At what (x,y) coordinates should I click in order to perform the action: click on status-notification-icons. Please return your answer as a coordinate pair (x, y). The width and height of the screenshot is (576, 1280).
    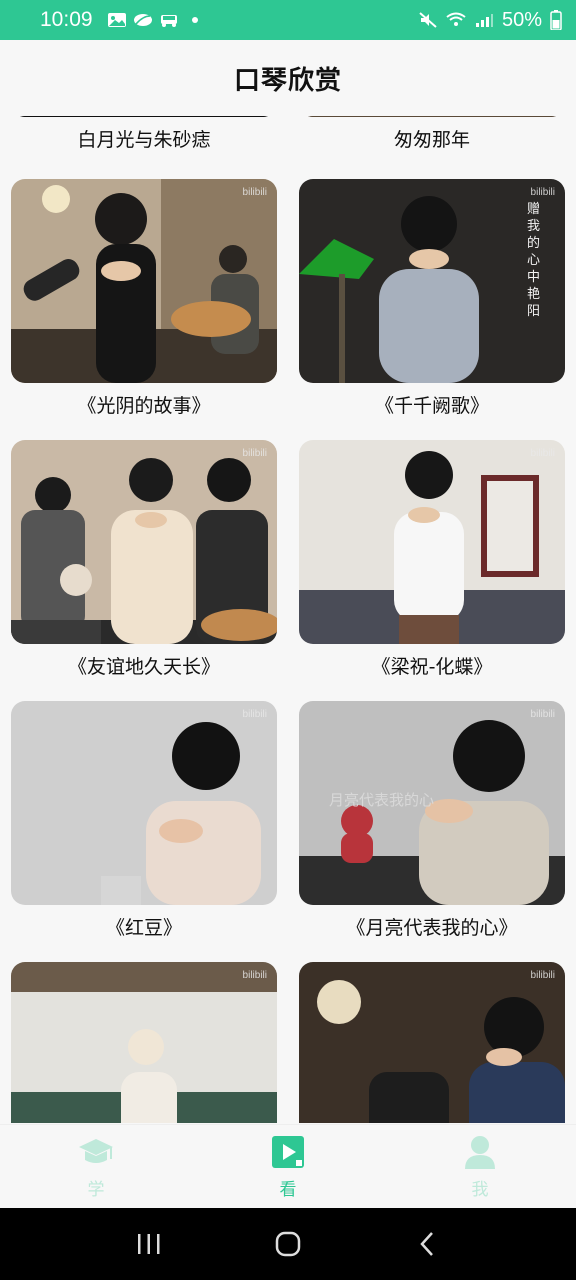
    Looking at the image, I should click on (156, 20).